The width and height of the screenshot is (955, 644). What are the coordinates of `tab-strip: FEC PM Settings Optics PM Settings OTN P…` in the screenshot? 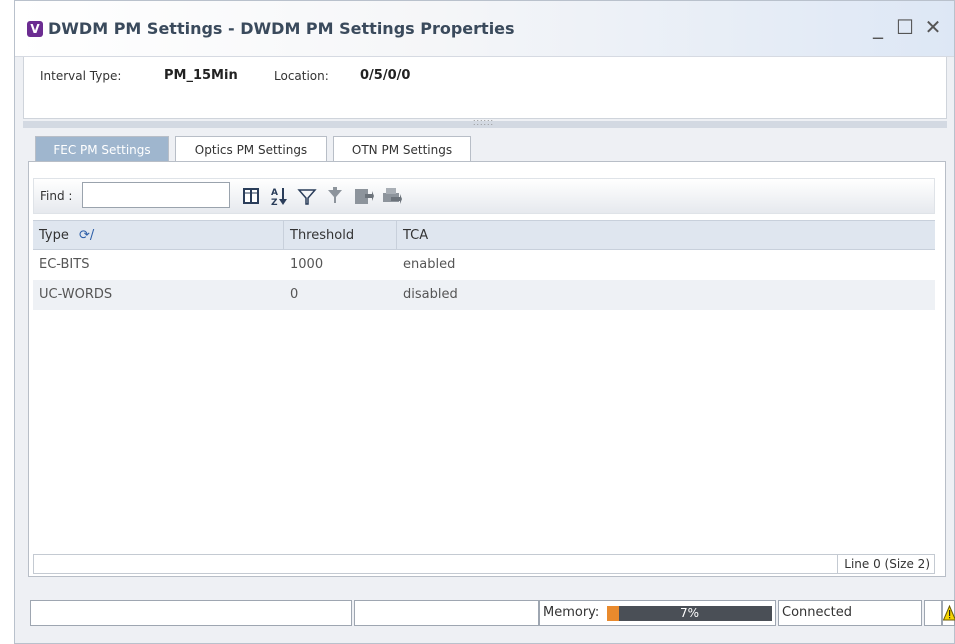 It's located at (485, 149).